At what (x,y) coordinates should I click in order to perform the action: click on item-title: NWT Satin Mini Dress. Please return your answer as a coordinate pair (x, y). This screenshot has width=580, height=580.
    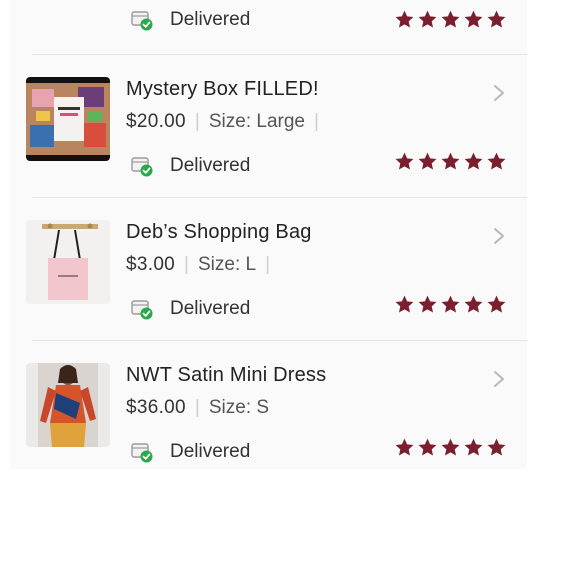
    Looking at the image, I should click on (226, 375).